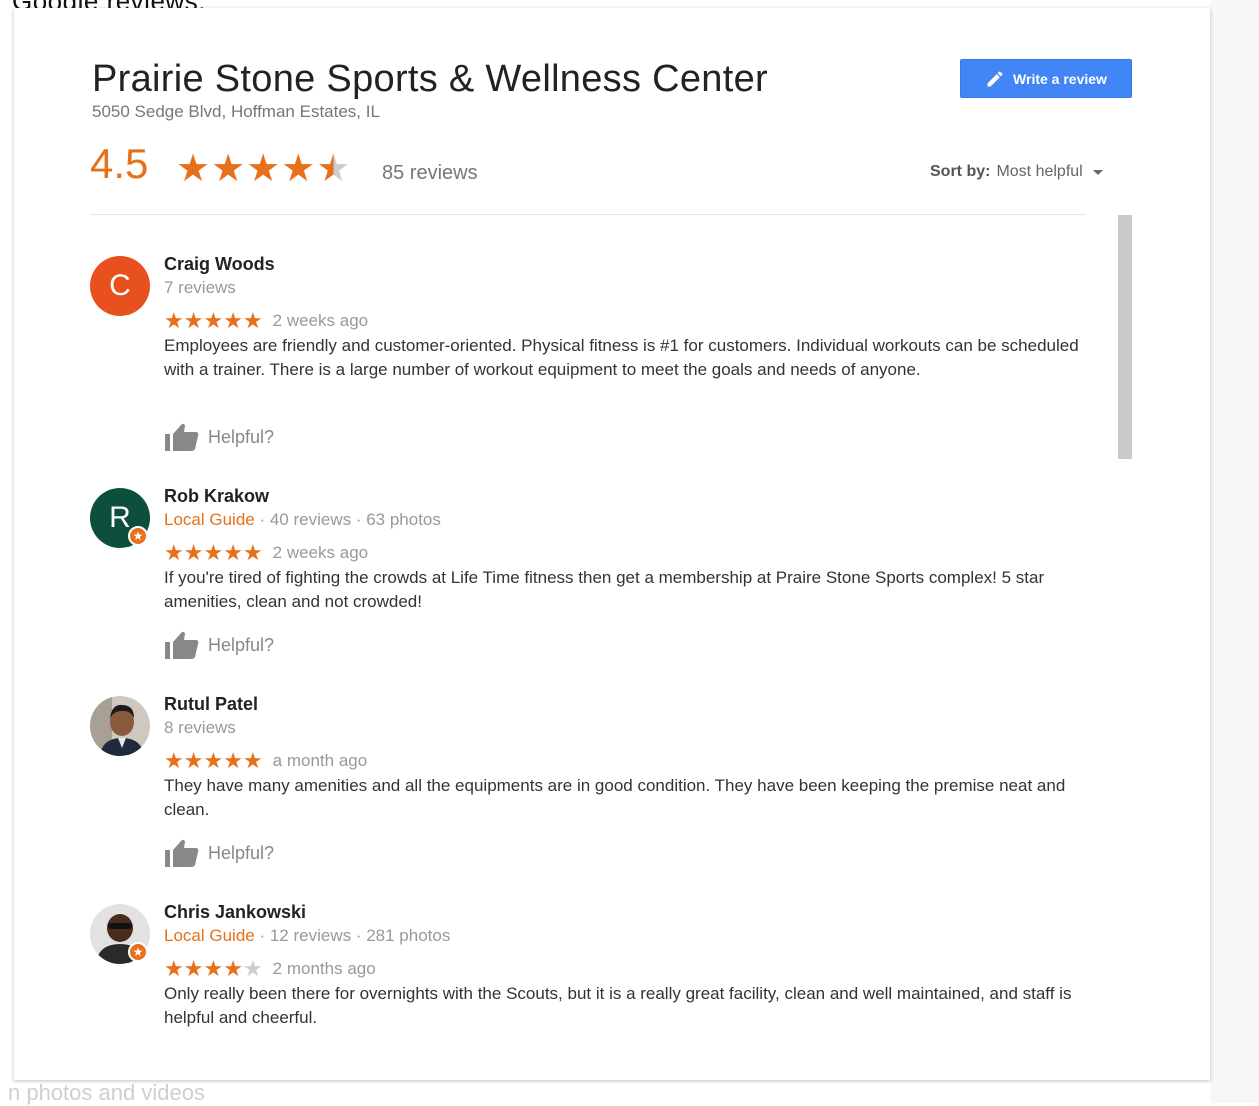  I want to click on place-address: 5050 Sedge Blvd, Hoffman Estates, IL, so click(236, 111).